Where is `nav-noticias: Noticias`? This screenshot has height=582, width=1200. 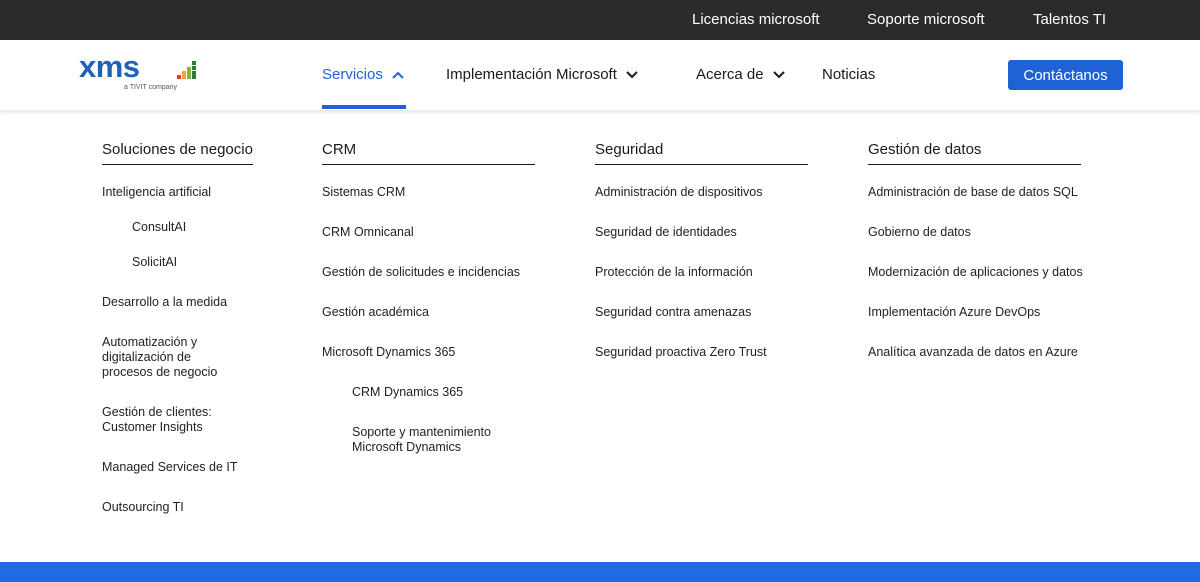 nav-noticias: Noticias is located at coordinates (848, 74).